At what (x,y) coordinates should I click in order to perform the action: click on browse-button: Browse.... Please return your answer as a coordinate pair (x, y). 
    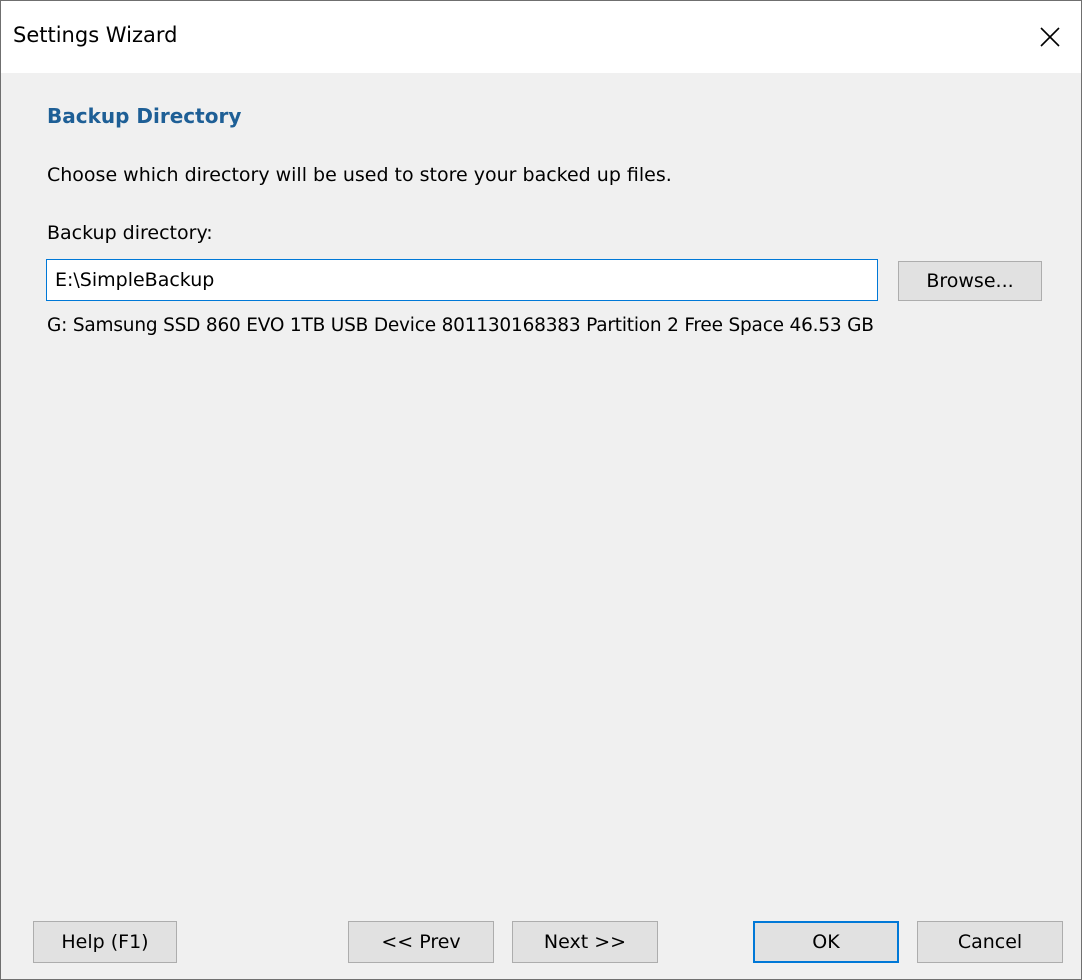
    Looking at the image, I should click on (970, 281).